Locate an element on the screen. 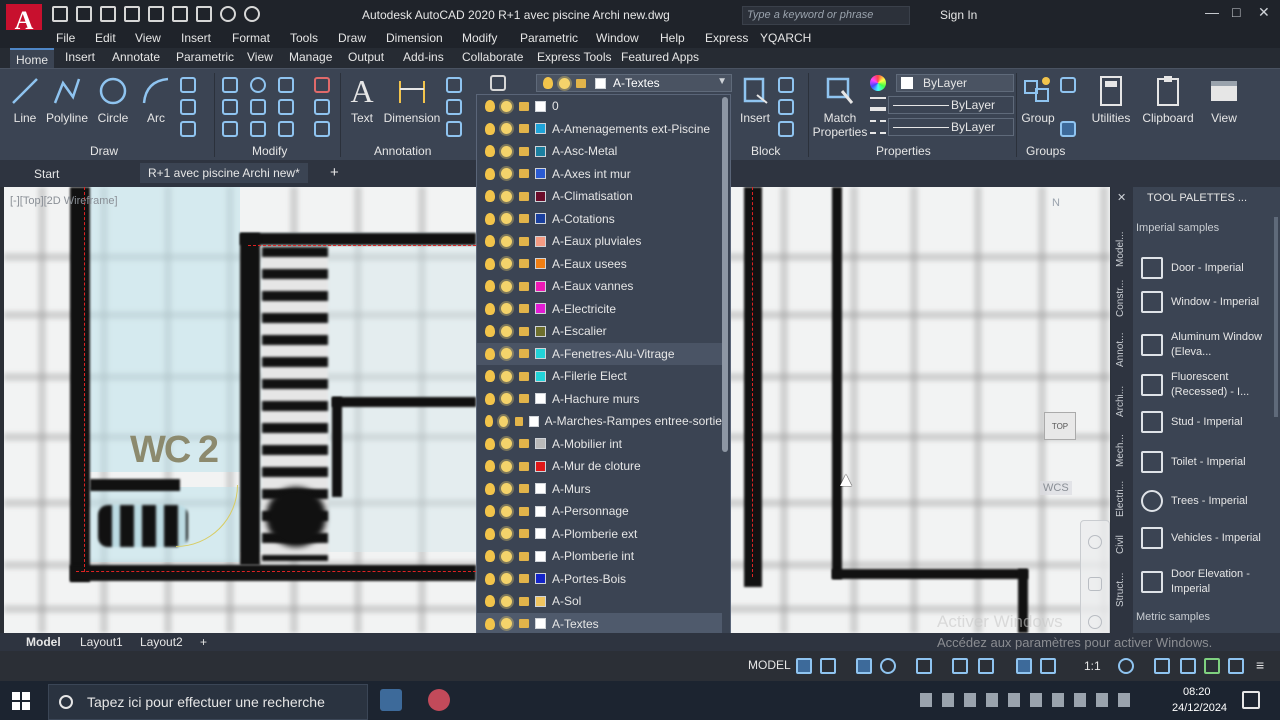 The width and height of the screenshot is (1280, 720). layer-row: A-Personnage is located at coordinates (599, 511).